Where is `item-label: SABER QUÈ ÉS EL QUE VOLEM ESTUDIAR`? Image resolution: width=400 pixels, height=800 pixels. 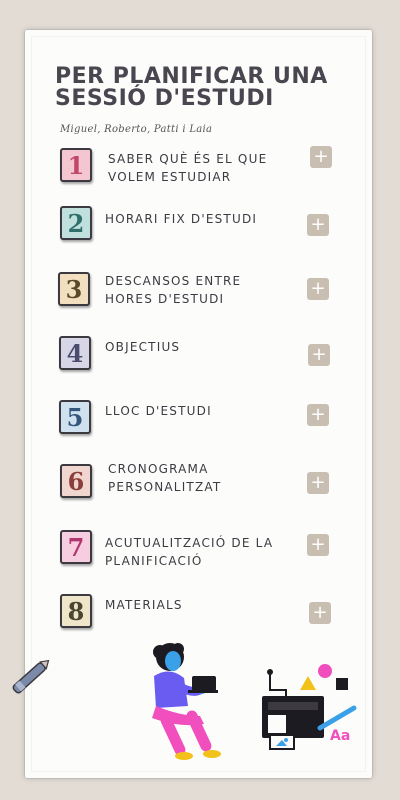
item-label: SABER QUÈ ÉS EL QUE VOLEM ESTUDIAR is located at coordinates (188, 168).